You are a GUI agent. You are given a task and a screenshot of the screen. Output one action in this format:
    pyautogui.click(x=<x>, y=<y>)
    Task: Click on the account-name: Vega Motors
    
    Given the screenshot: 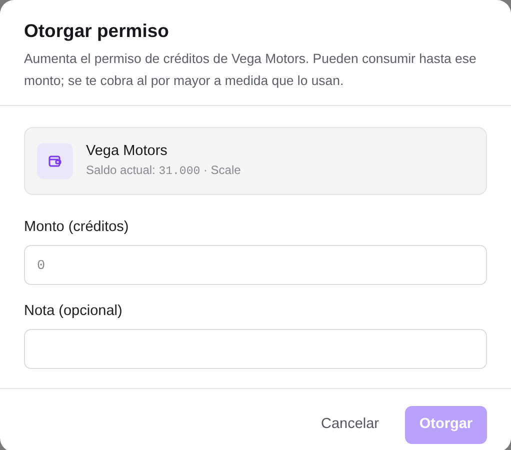 What is the action you would take?
    pyautogui.click(x=127, y=152)
    